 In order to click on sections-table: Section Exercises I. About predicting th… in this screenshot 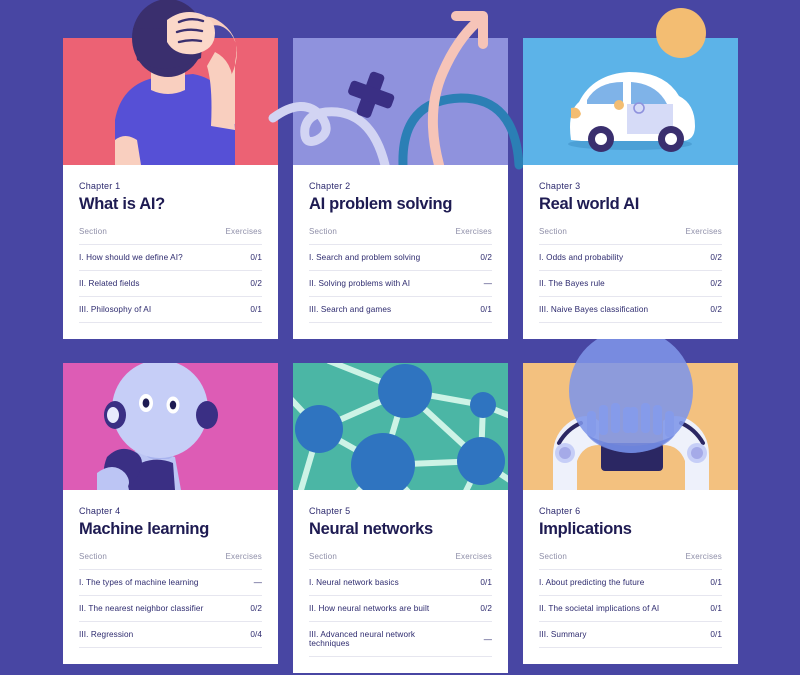, I will do `click(630, 603)`.